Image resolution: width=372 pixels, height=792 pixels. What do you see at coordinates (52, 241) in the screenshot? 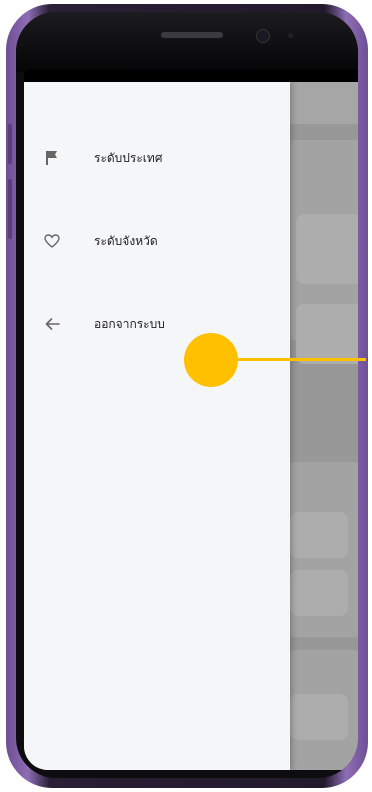
I see `heart-outline-icon` at bounding box center [52, 241].